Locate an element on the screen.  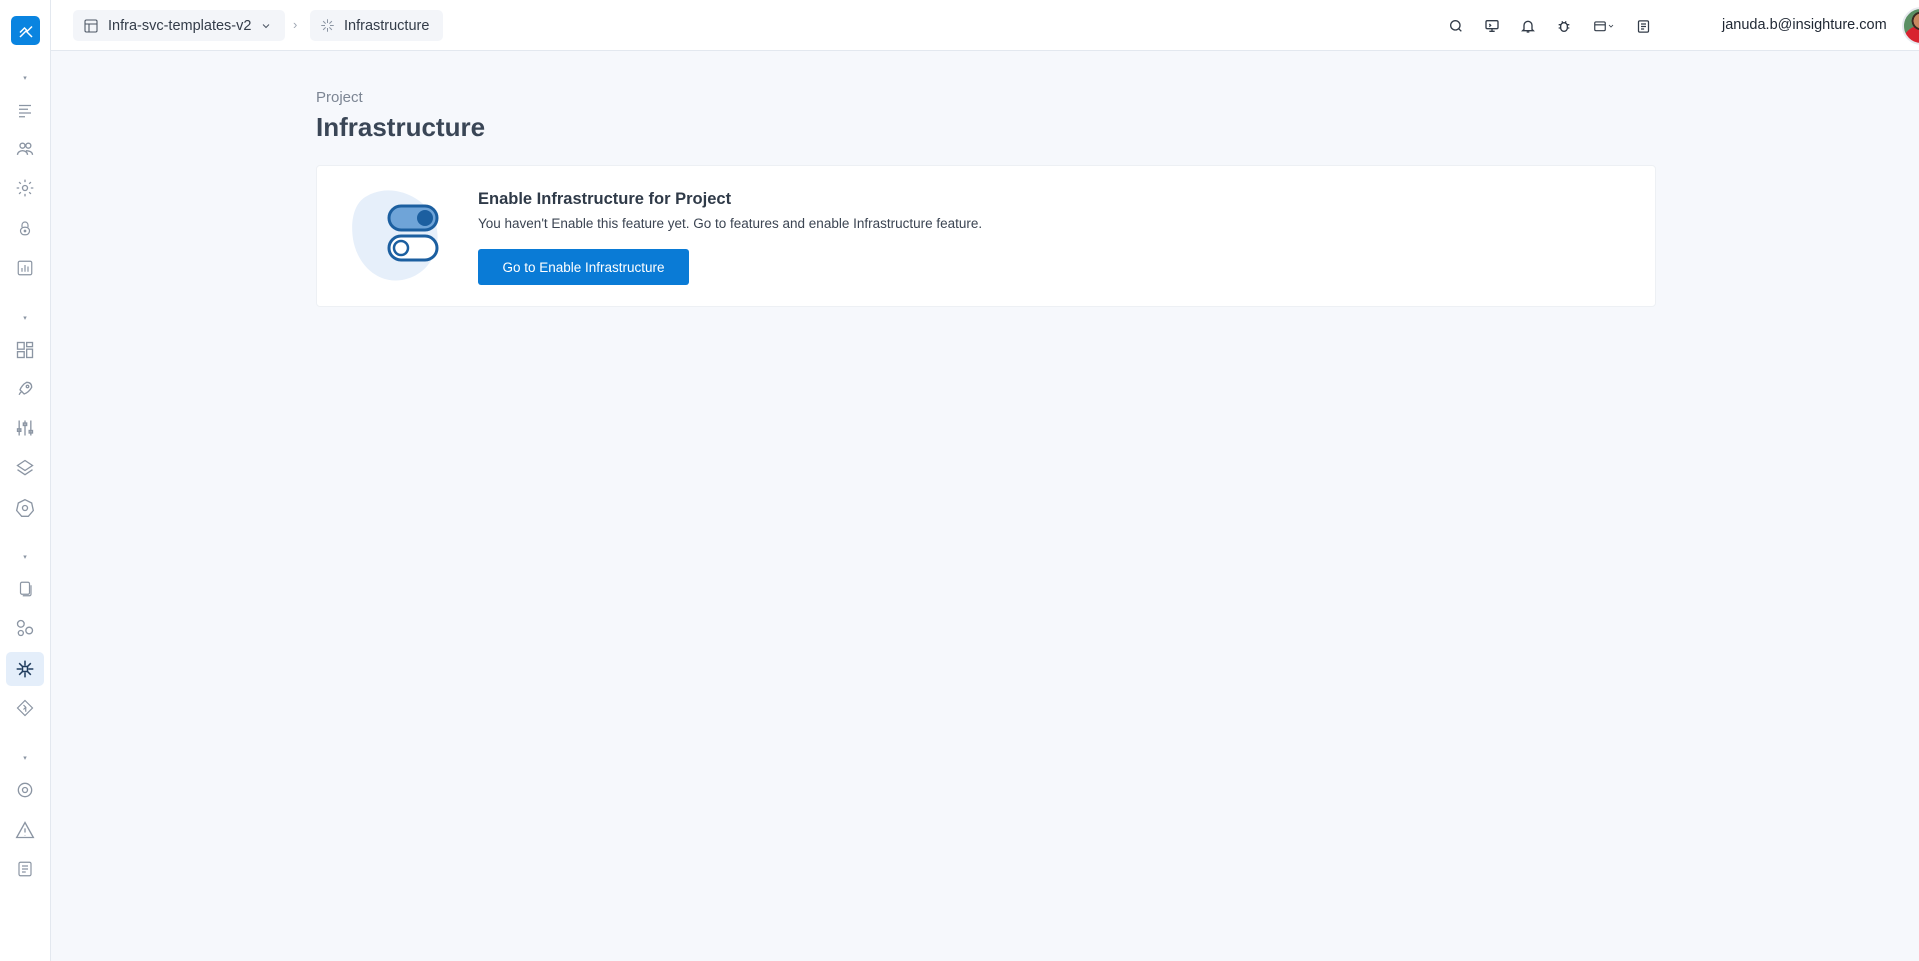
sidebar-item-system-settings is located at coordinates (25, 790).